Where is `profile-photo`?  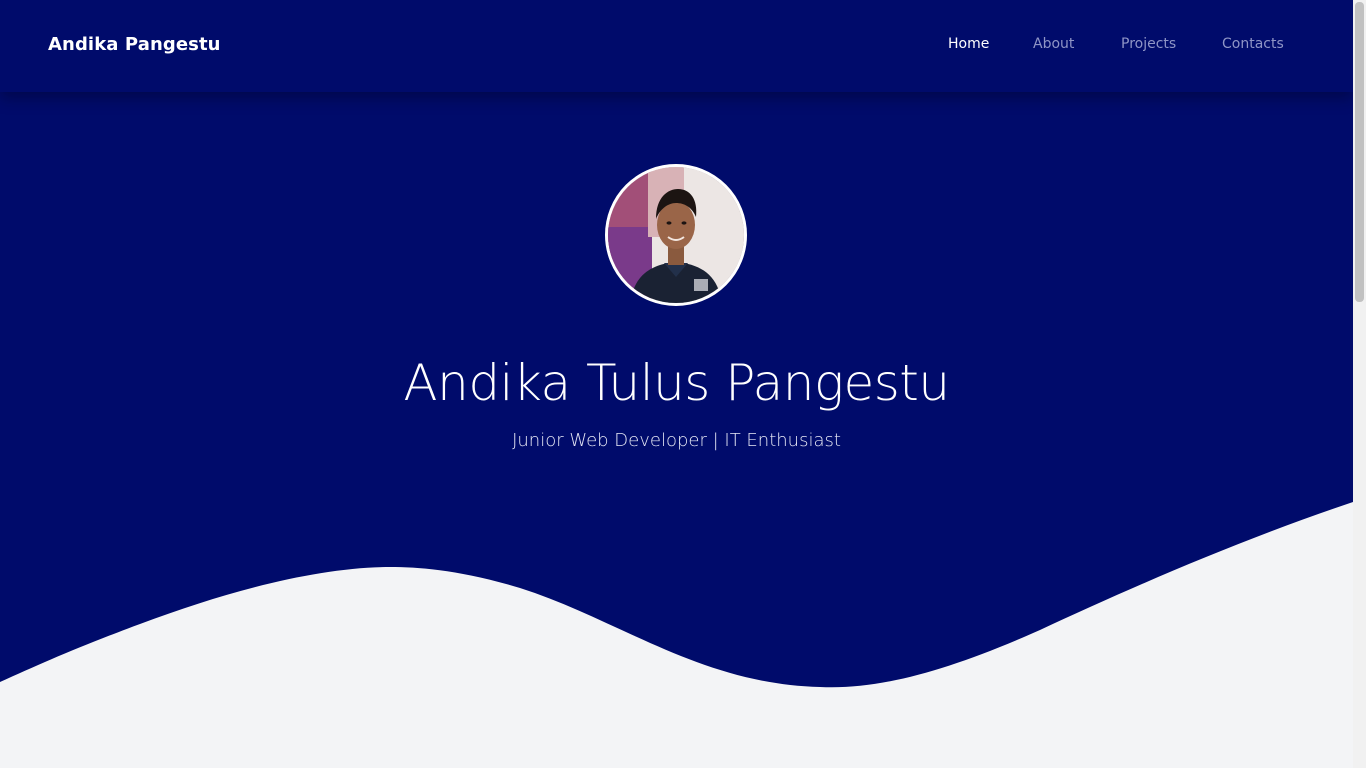 profile-photo is located at coordinates (676, 235).